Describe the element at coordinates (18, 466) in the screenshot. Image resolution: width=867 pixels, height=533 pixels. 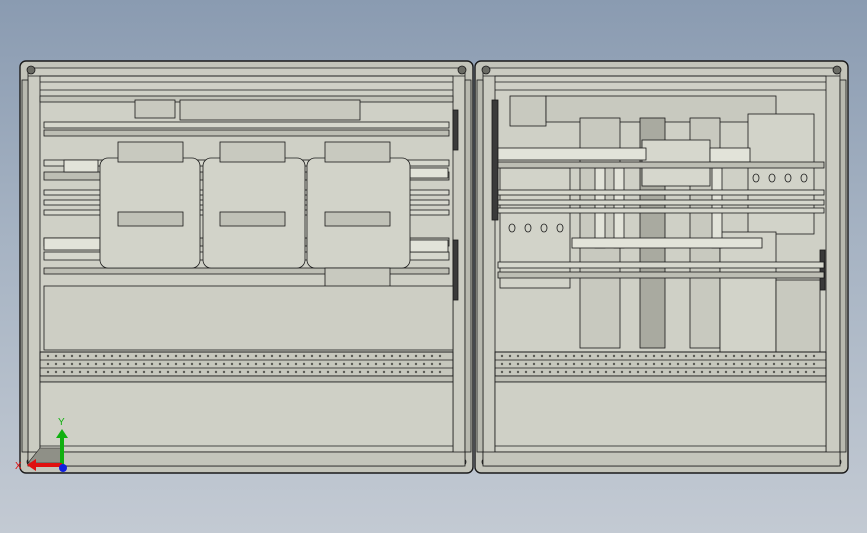
I see `x-axis-label: X` at that location.